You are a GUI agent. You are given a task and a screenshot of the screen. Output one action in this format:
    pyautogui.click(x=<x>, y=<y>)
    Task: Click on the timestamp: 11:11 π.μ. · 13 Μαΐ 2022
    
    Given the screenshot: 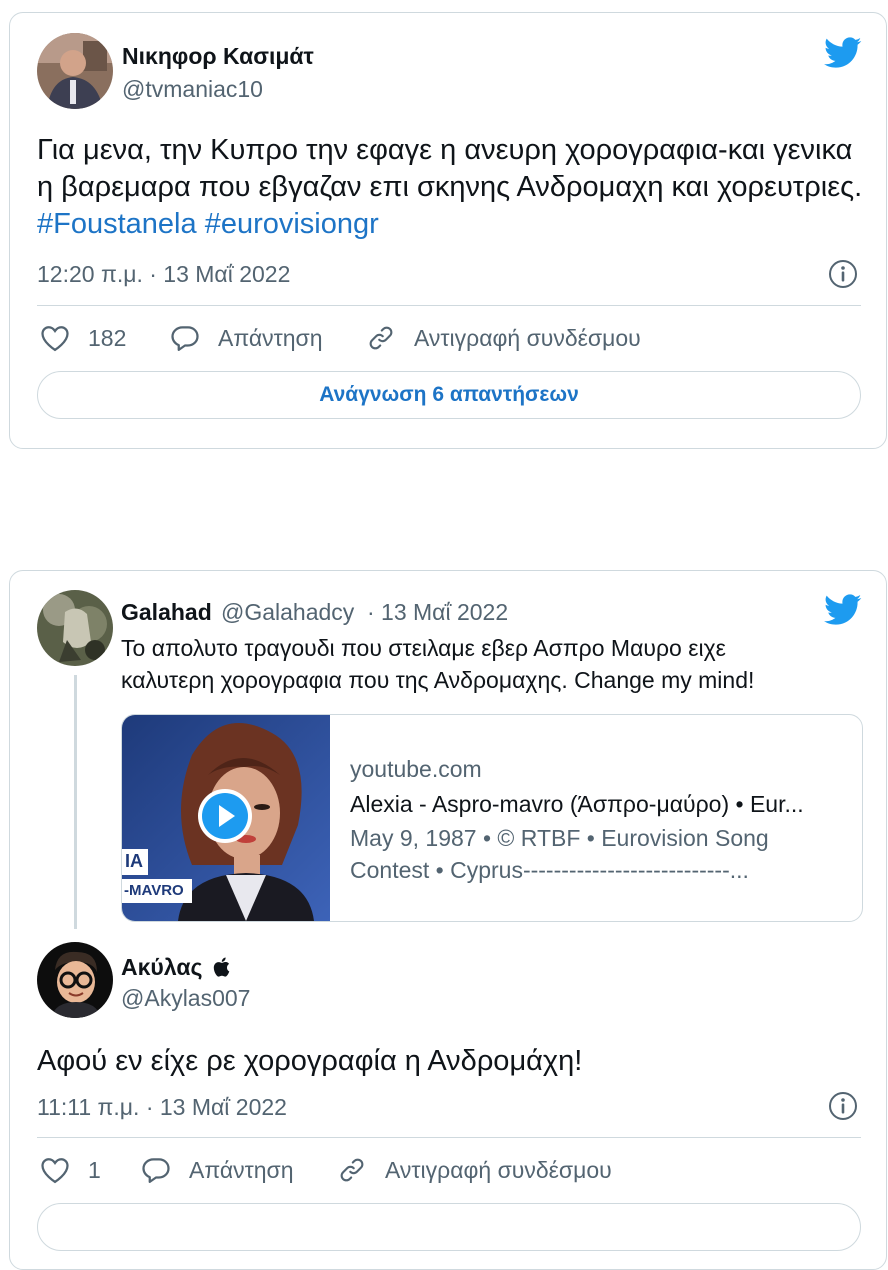 What is the action you would take?
    pyautogui.click(x=162, y=1107)
    